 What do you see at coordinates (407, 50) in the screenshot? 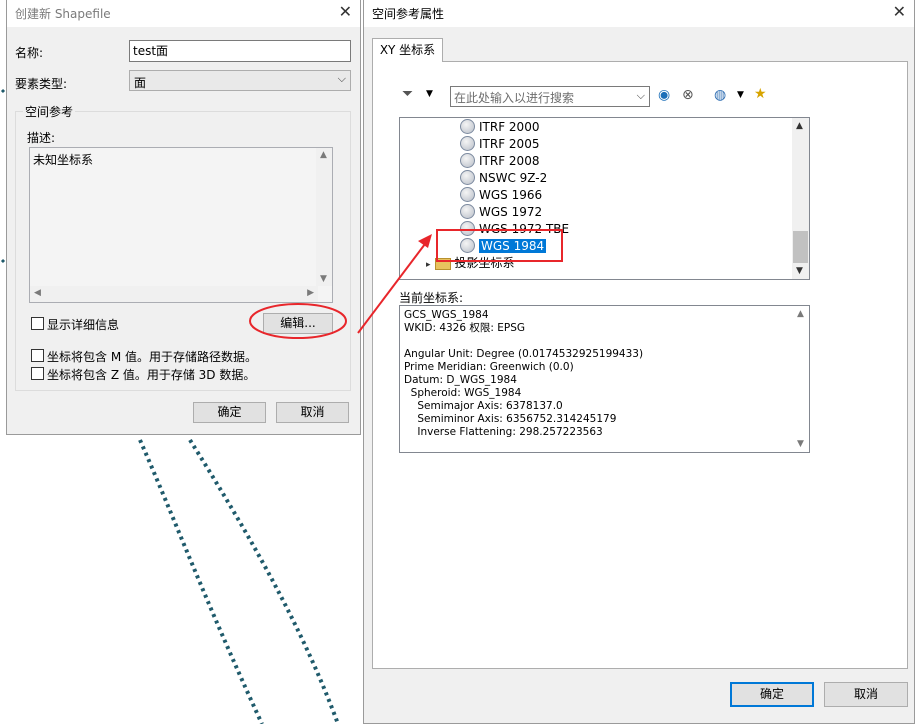
I see `tab-xy-coordinate-system: XY 坐标系` at bounding box center [407, 50].